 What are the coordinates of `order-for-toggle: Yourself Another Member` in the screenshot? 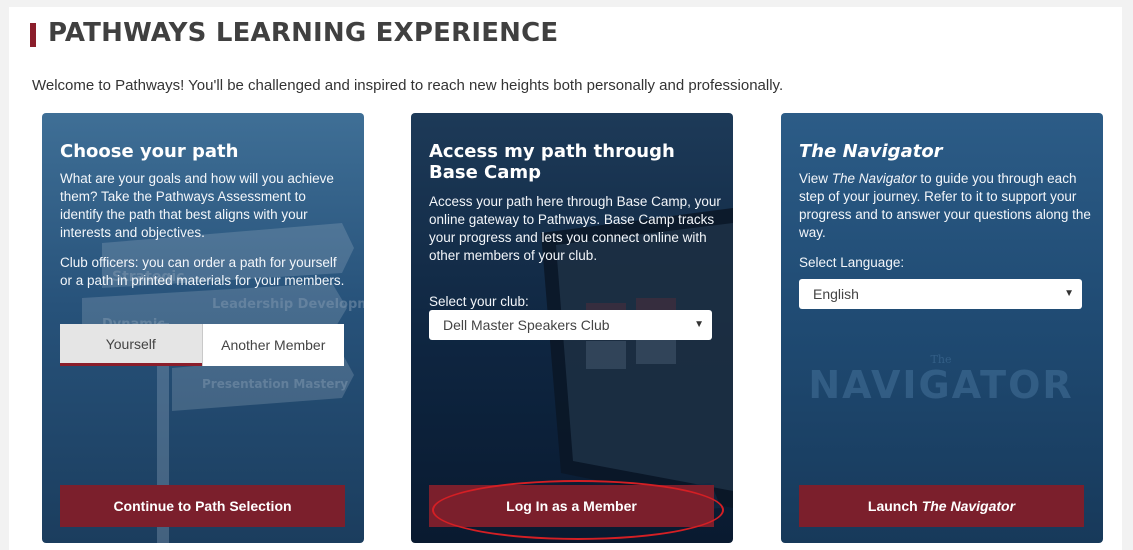 It's located at (202, 345).